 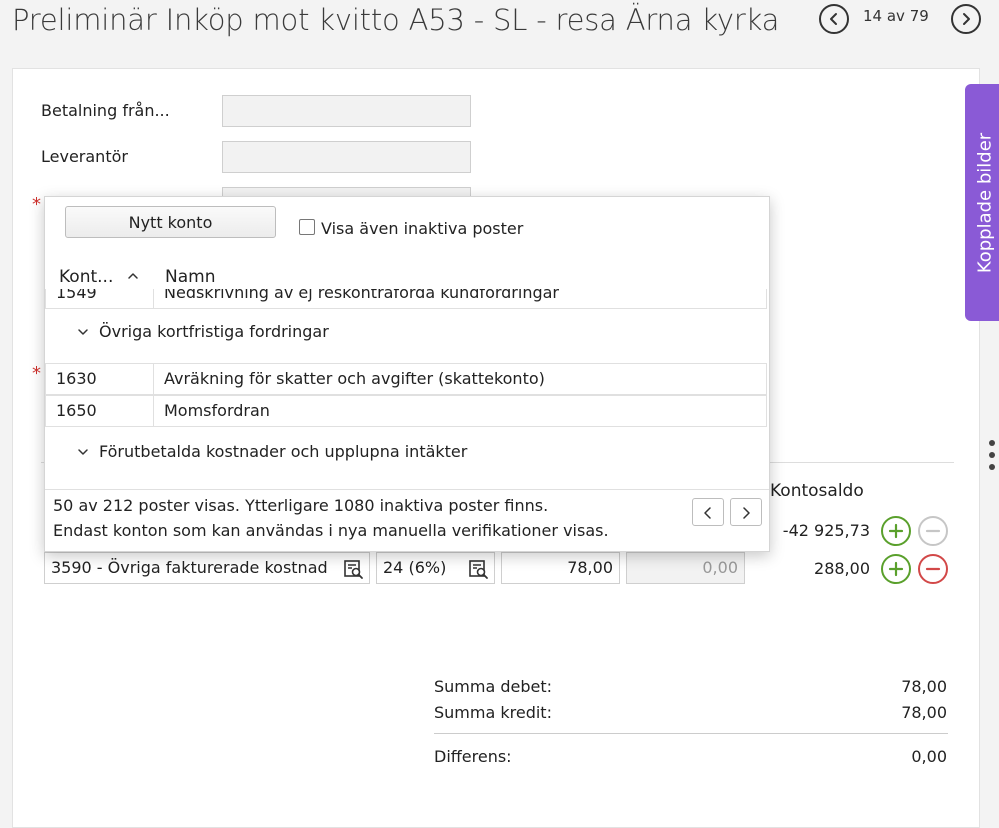 I want to click on credit-sum-value: 78,00, so click(x=924, y=712).